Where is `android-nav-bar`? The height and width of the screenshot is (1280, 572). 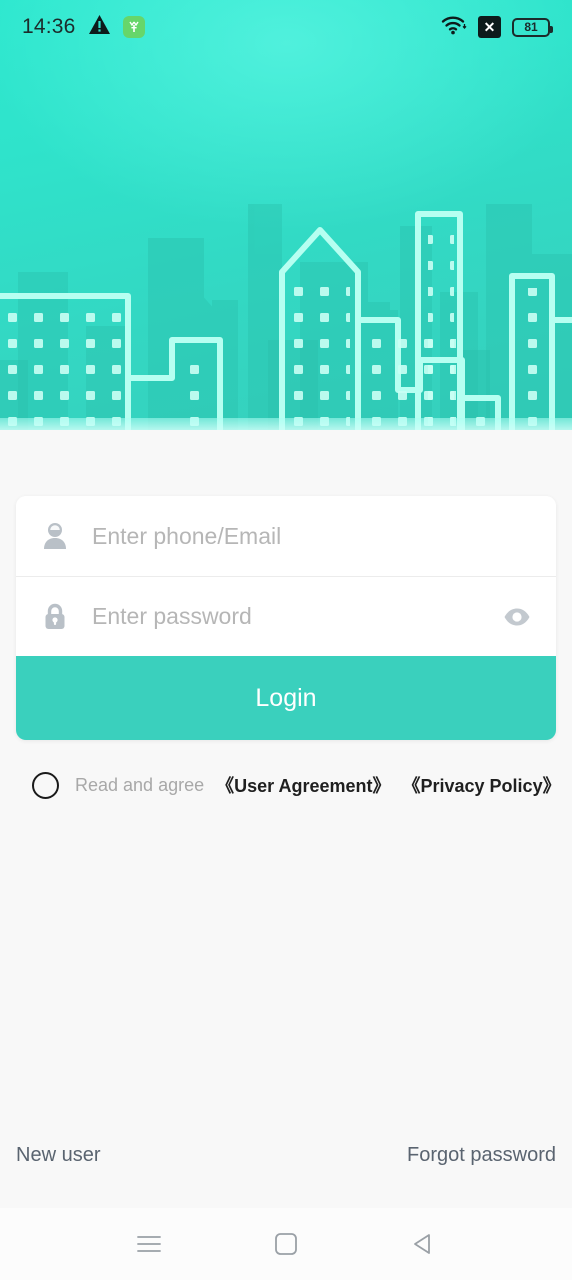 android-nav-bar is located at coordinates (286, 1244).